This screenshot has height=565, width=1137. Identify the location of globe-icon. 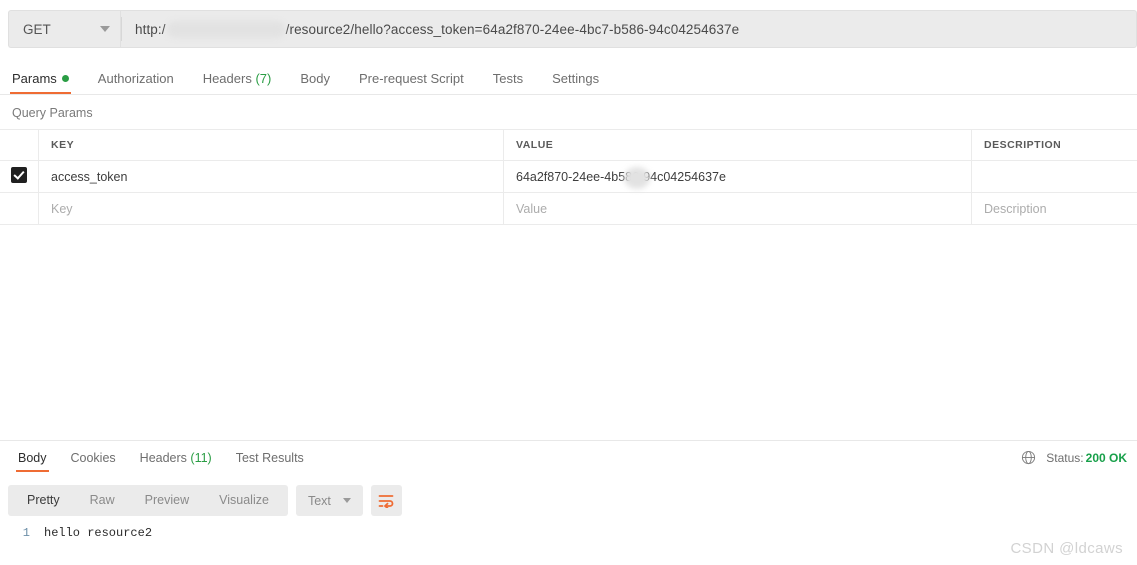
(1028, 457).